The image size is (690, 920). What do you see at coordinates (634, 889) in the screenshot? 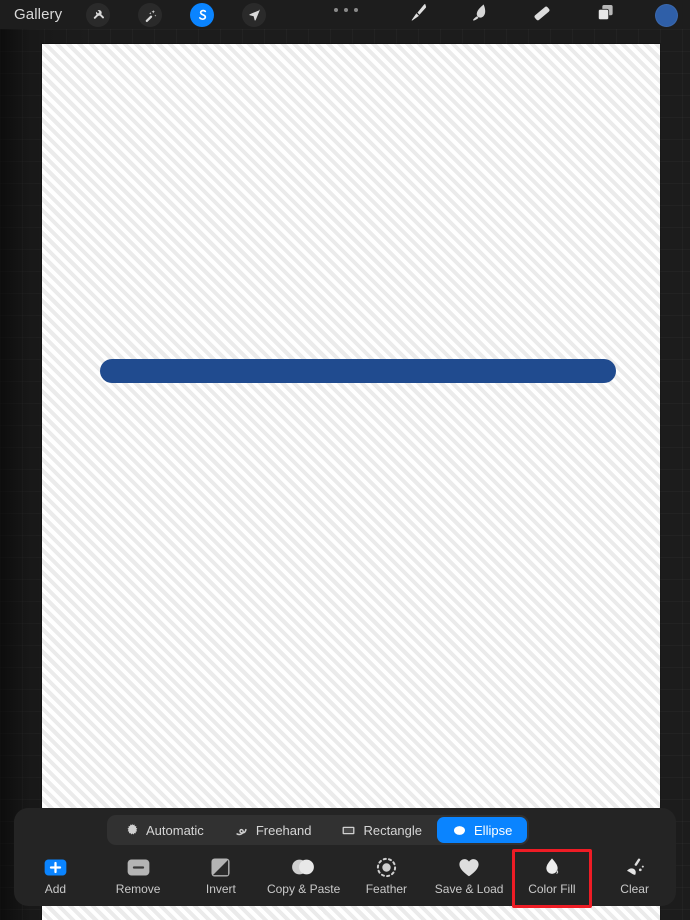
I see `action-clear-label: Clear` at bounding box center [634, 889].